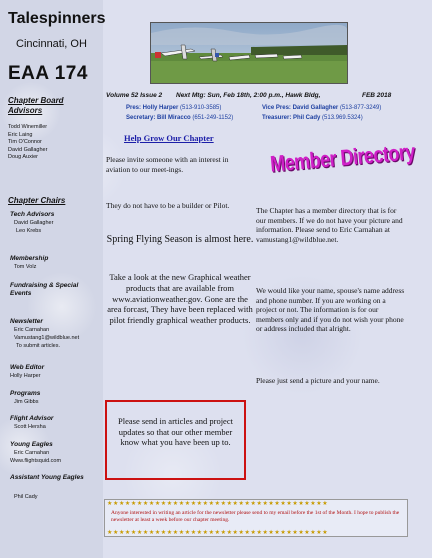  Describe the element at coordinates (29, 258) in the screenshot. I see `chair-role: Membership` at that location.